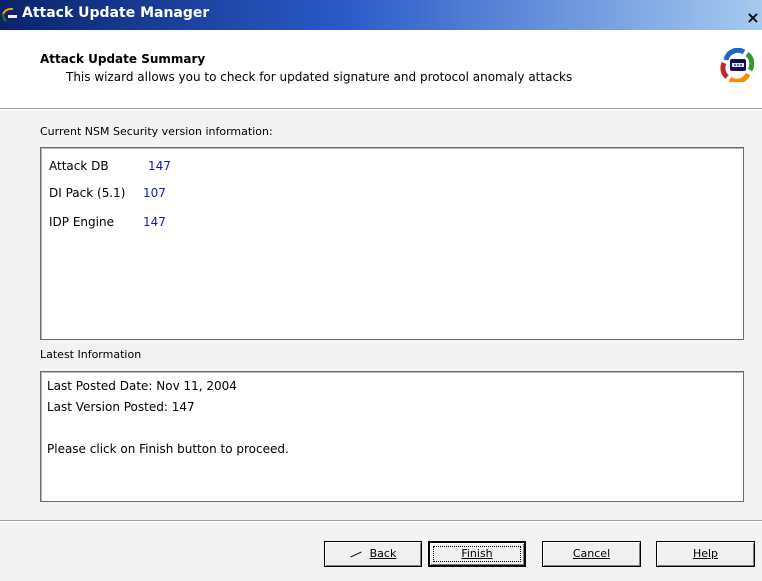 The width and height of the screenshot is (762, 581). What do you see at coordinates (753, 18) in the screenshot?
I see `close-button: ×` at bounding box center [753, 18].